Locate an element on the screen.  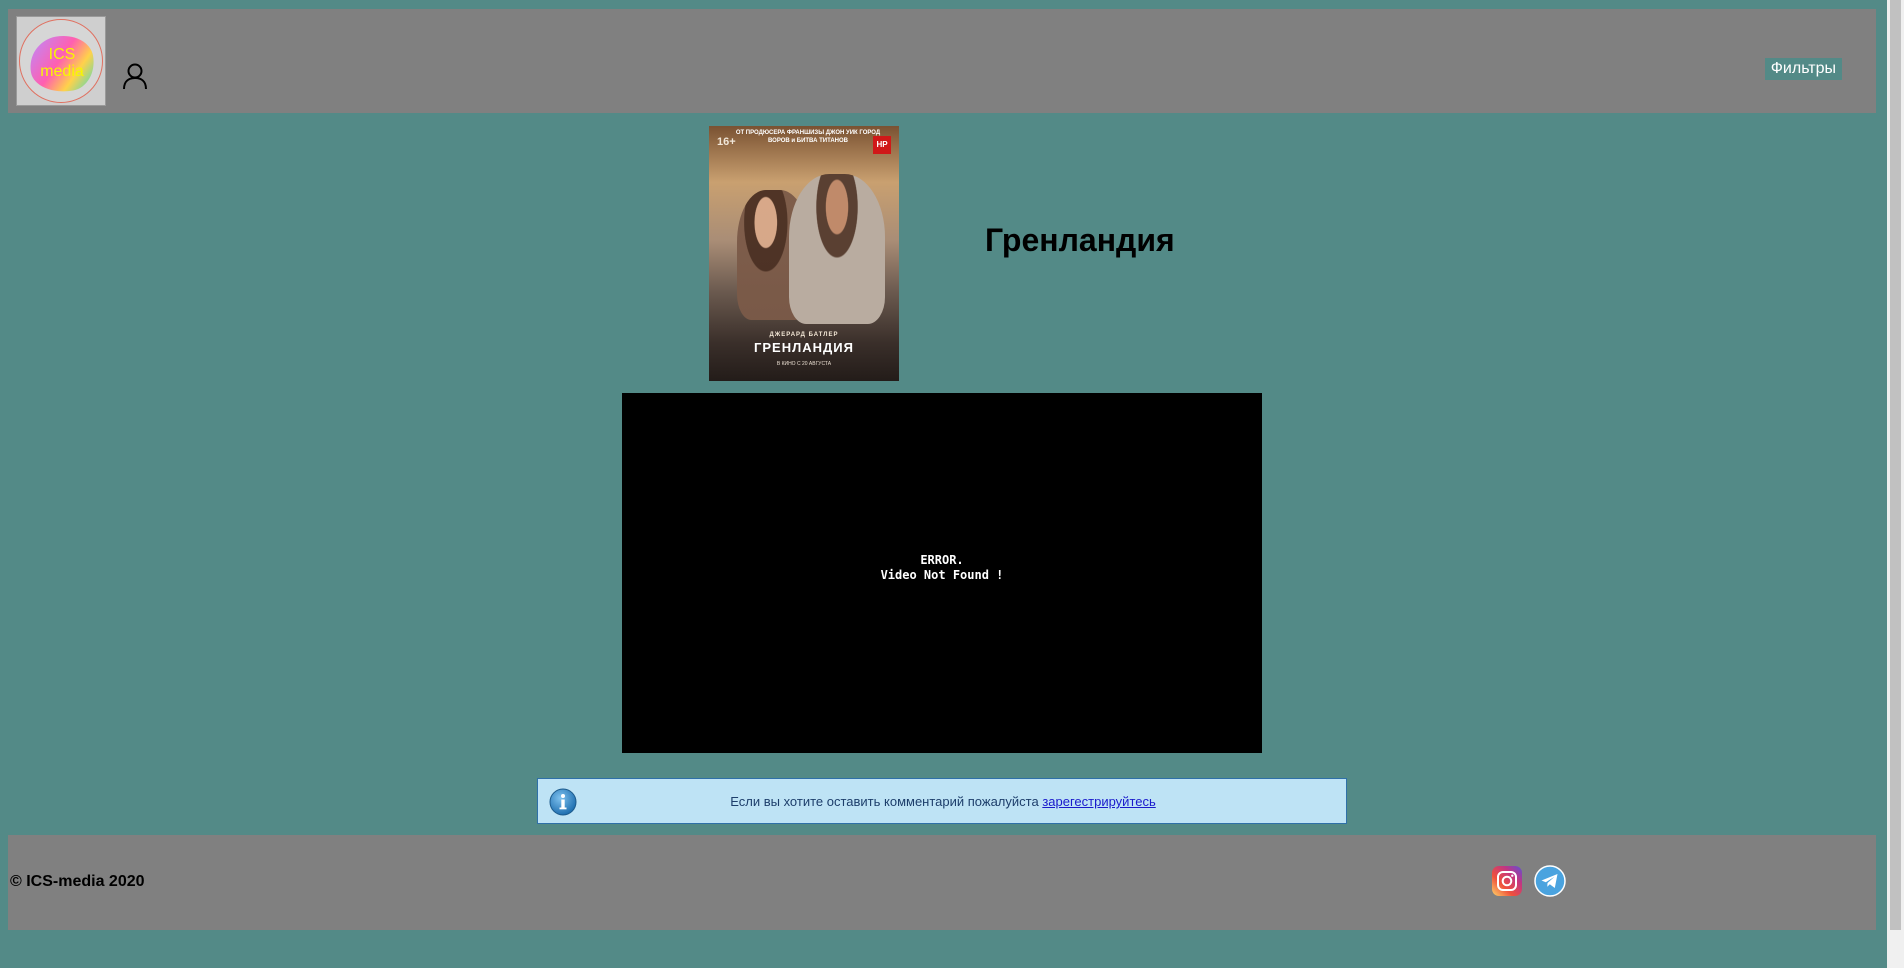
logo-text: ICS media is located at coordinates (61, 63).